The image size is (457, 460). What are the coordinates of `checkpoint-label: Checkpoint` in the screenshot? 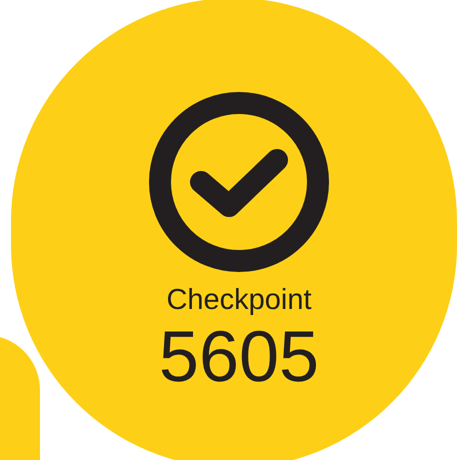 It's located at (239, 300).